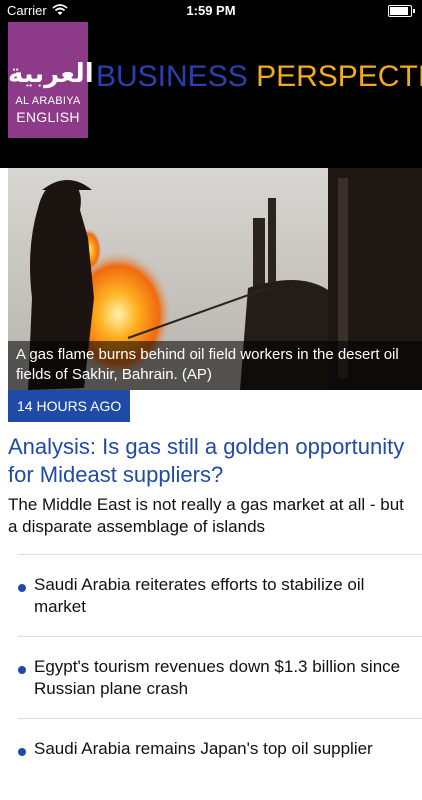 The image size is (422, 800). Describe the element at coordinates (48, 117) in the screenshot. I see `logo-line-2: ENGLISH` at that location.